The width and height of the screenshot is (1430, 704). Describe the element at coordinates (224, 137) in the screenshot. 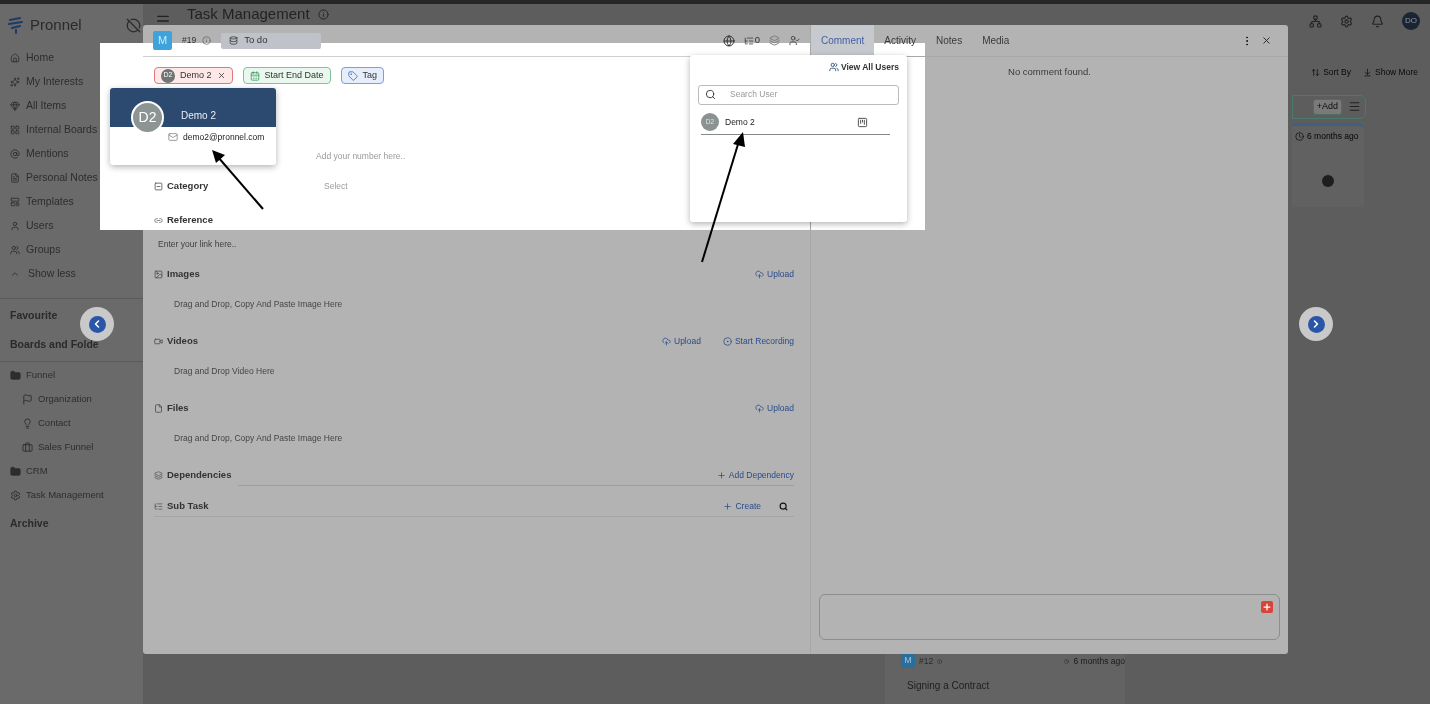

I see `user-email: demo2@pronnel.com` at that location.